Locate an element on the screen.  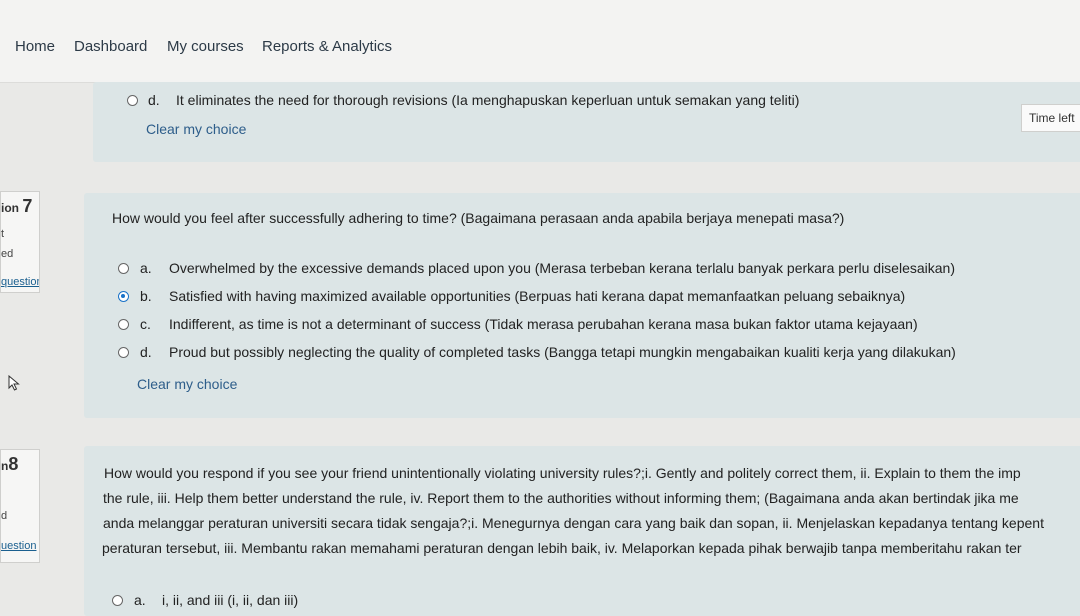
q7-option-d-letter: d. is located at coordinates (146, 352).